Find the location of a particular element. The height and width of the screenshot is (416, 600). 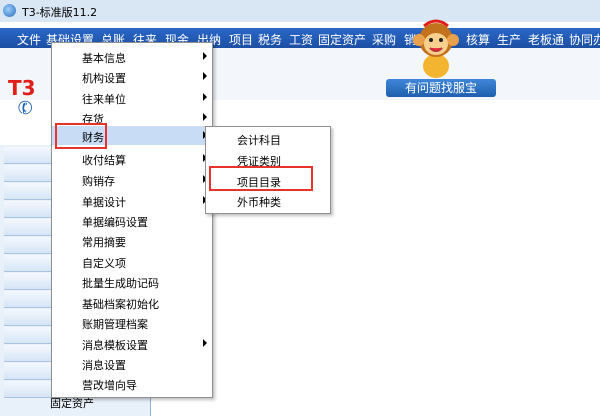

t3-logo: T3 is located at coordinates (22, 88).